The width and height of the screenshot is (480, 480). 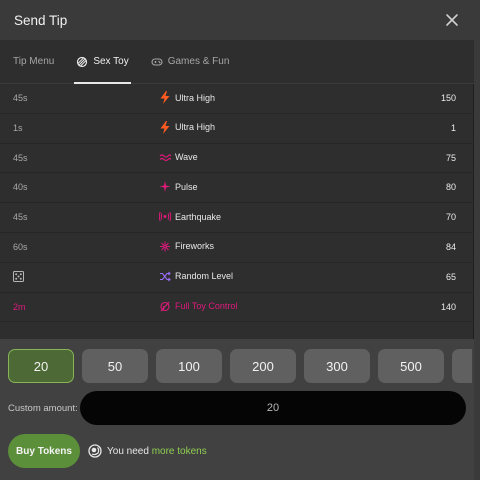 What do you see at coordinates (448, 98) in the screenshot?
I see `token-value: 150` at bounding box center [448, 98].